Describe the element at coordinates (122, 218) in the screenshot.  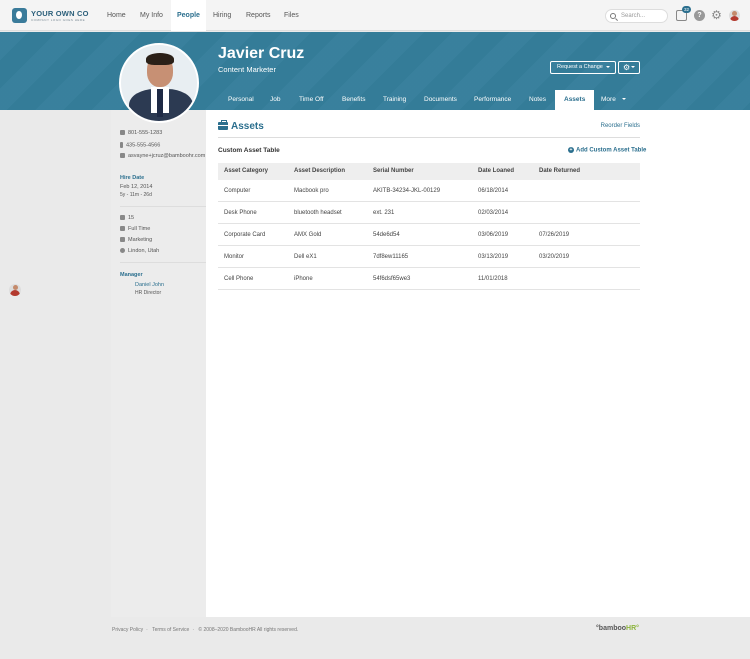
I see `hash-icon` at that location.